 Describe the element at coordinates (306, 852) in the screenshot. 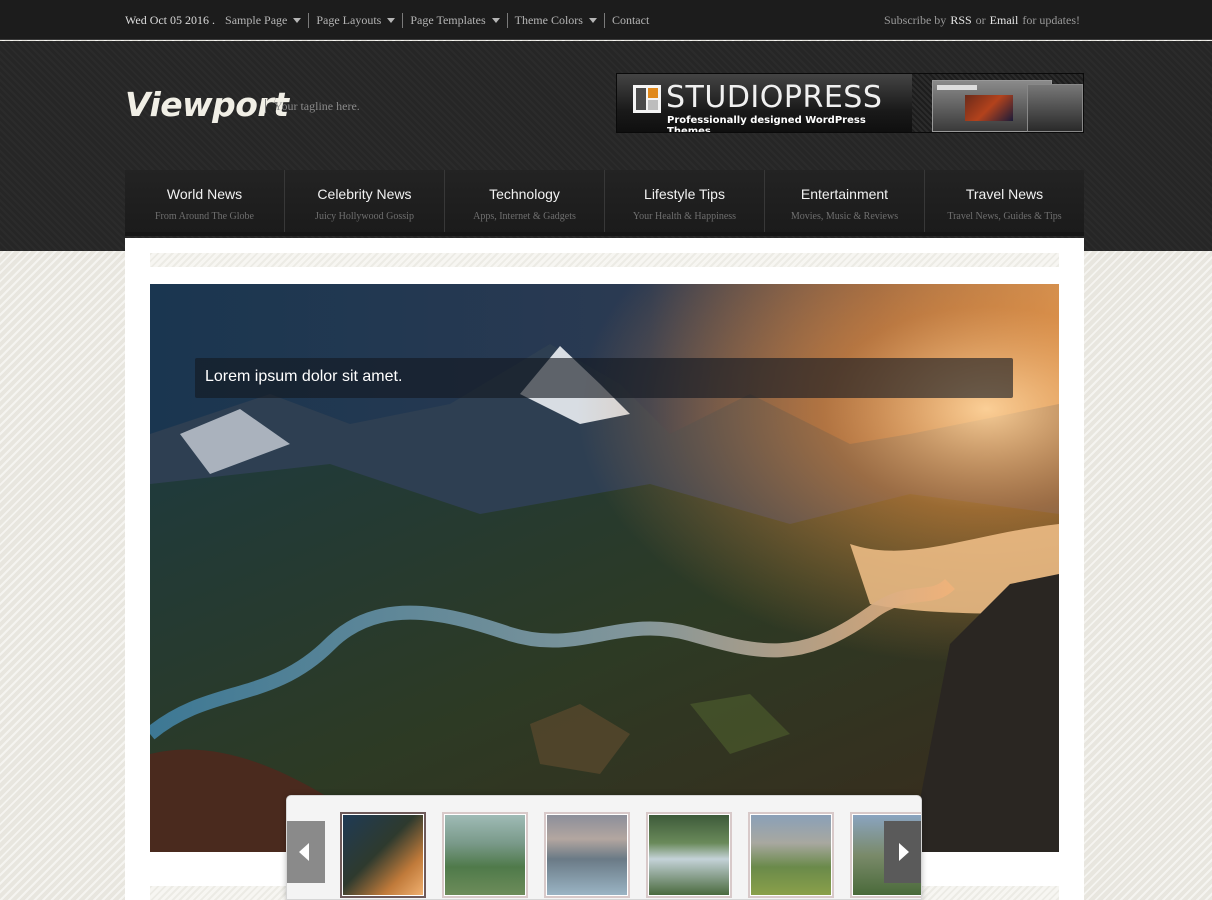

I see `arrow-left-icon` at that location.